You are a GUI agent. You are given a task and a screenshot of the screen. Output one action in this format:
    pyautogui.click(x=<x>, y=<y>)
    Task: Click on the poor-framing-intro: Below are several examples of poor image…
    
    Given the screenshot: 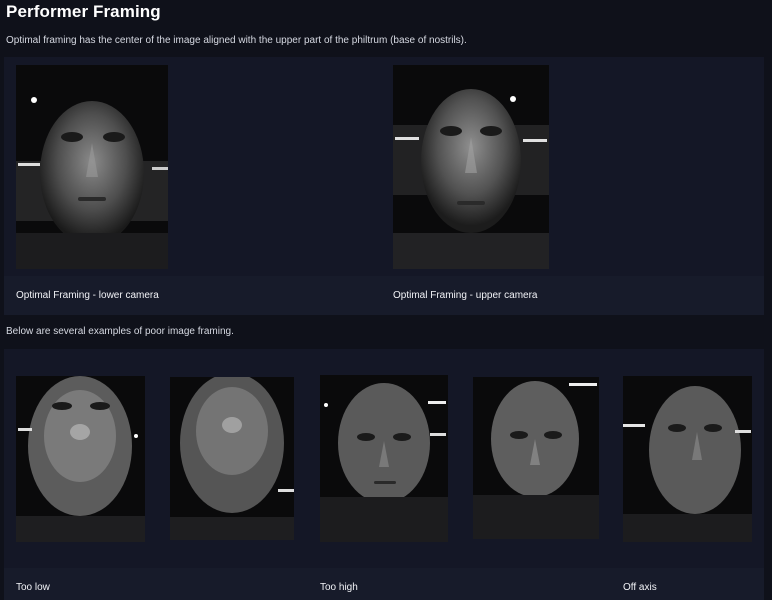 What is the action you would take?
    pyautogui.click(x=120, y=331)
    